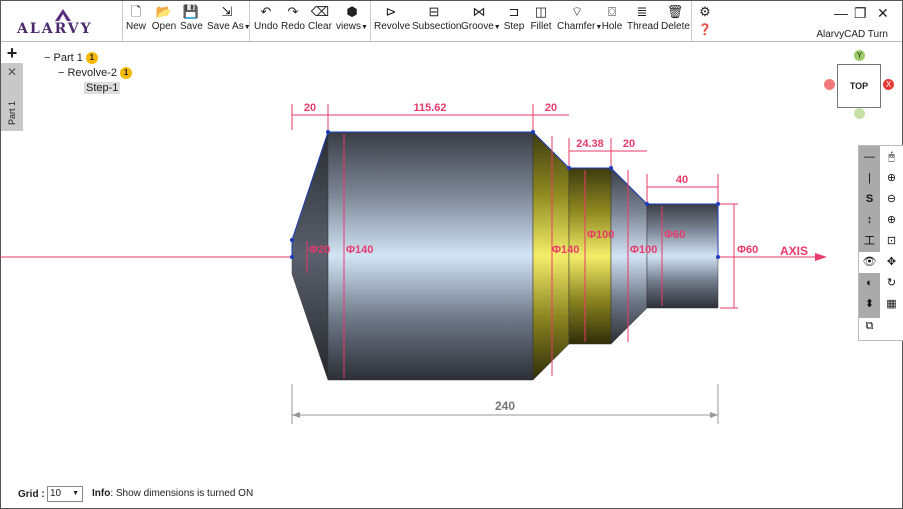 The image size is (903, 509). What do you see at coordinates (869, 199) in the screenshot?
I see `s-tool: S` at bounding box center [869, 199].